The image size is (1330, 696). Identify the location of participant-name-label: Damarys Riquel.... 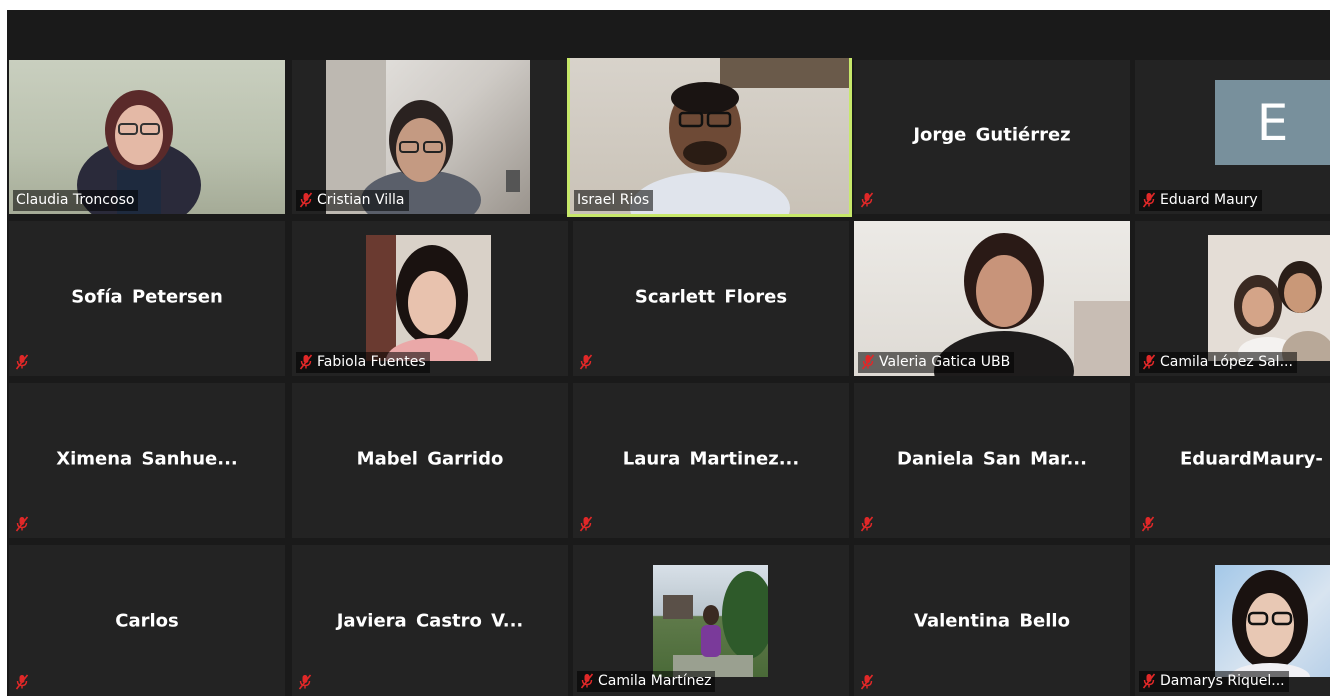
(1214, 681).